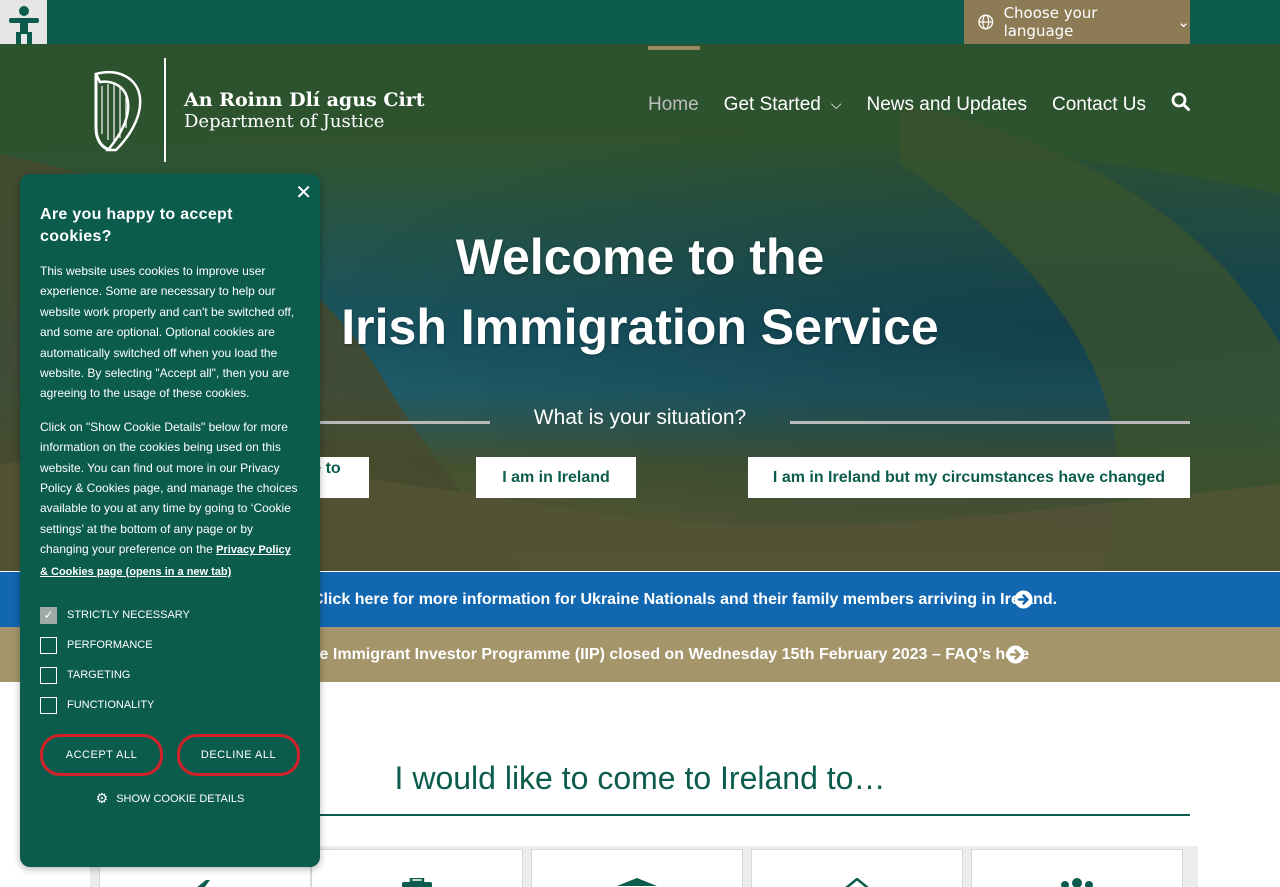 This screenshot has height=887, width=1280. I want to click on briefcase-icon, so click(417, 882).